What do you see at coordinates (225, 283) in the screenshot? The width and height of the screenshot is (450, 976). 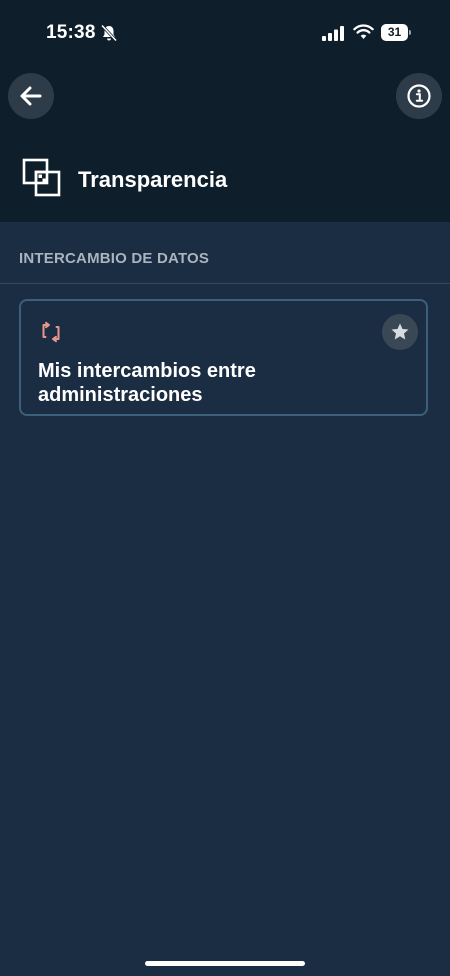 I see `section-divider` at bounding box center [225, 283].